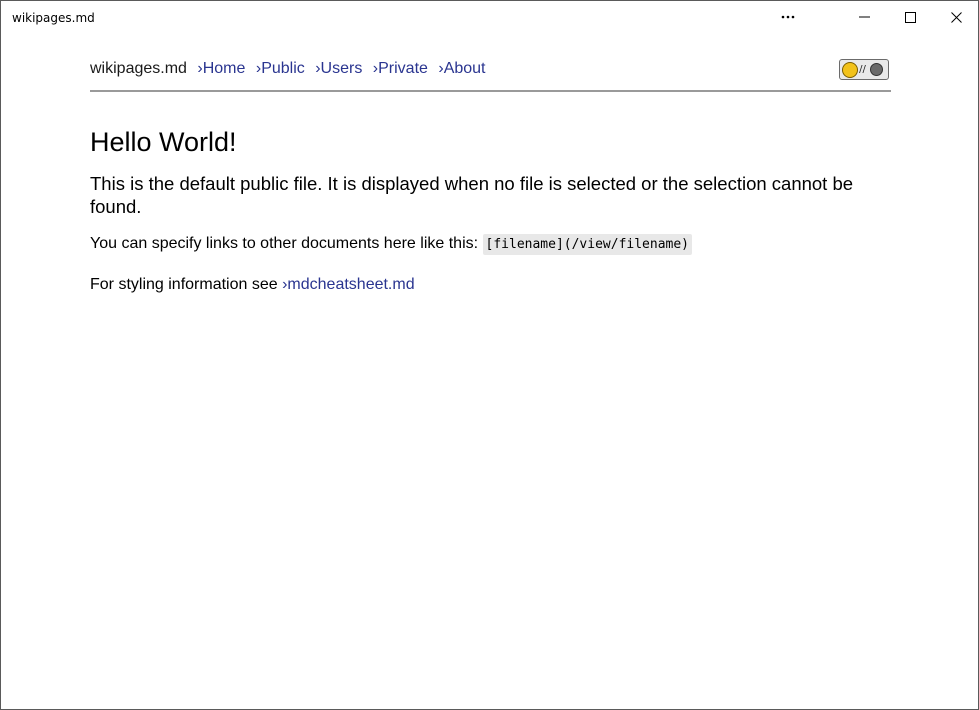  Describe the element at coordinates (338, 68) in the screenshot. I see `nav-link-users: ›Users` at that location.